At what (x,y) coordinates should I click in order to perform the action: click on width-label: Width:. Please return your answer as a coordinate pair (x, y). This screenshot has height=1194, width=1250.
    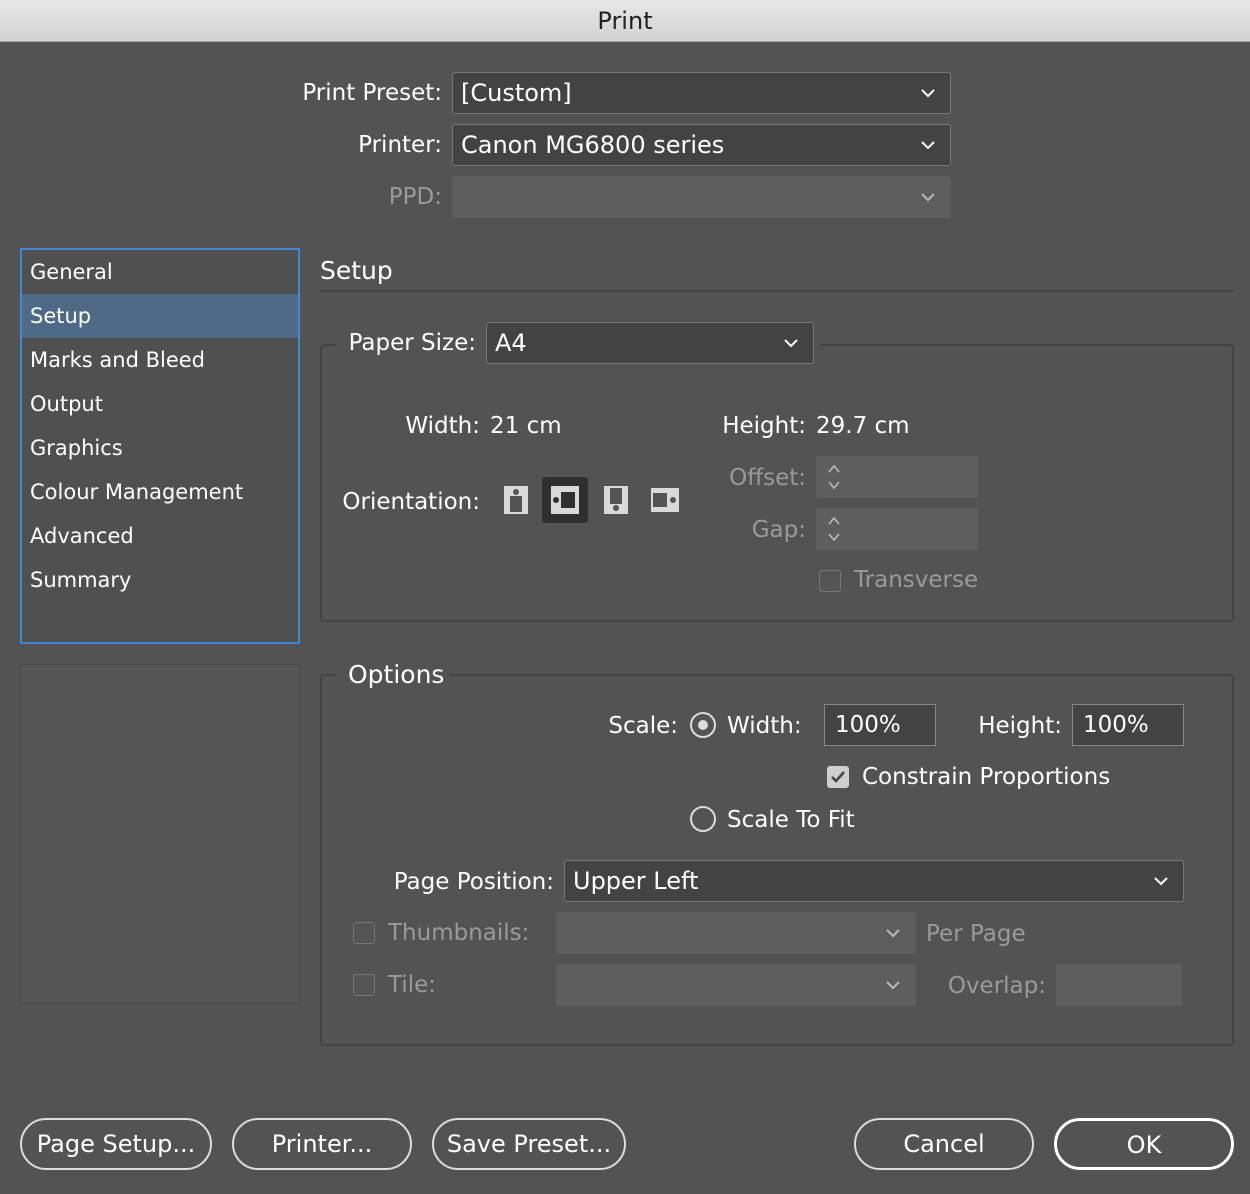
    Looking at the image, I should click on (442, 426).